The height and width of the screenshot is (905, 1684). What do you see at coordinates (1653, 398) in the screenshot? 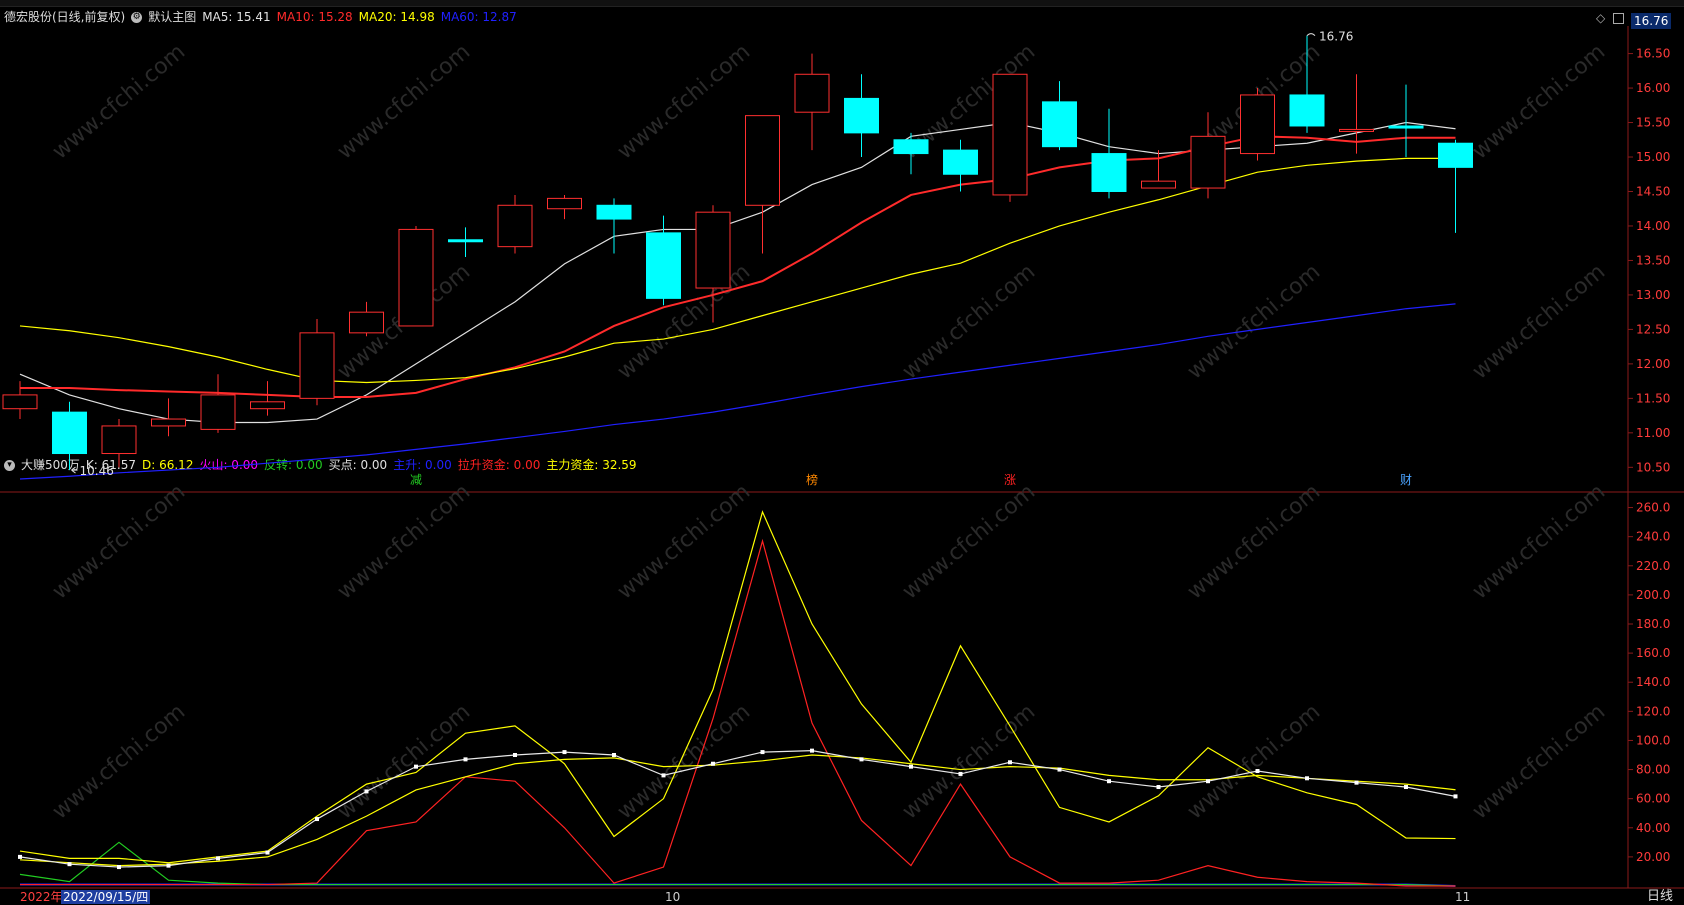
I see `price-tick-label: 11.50` at bounding box center [1653, 398].